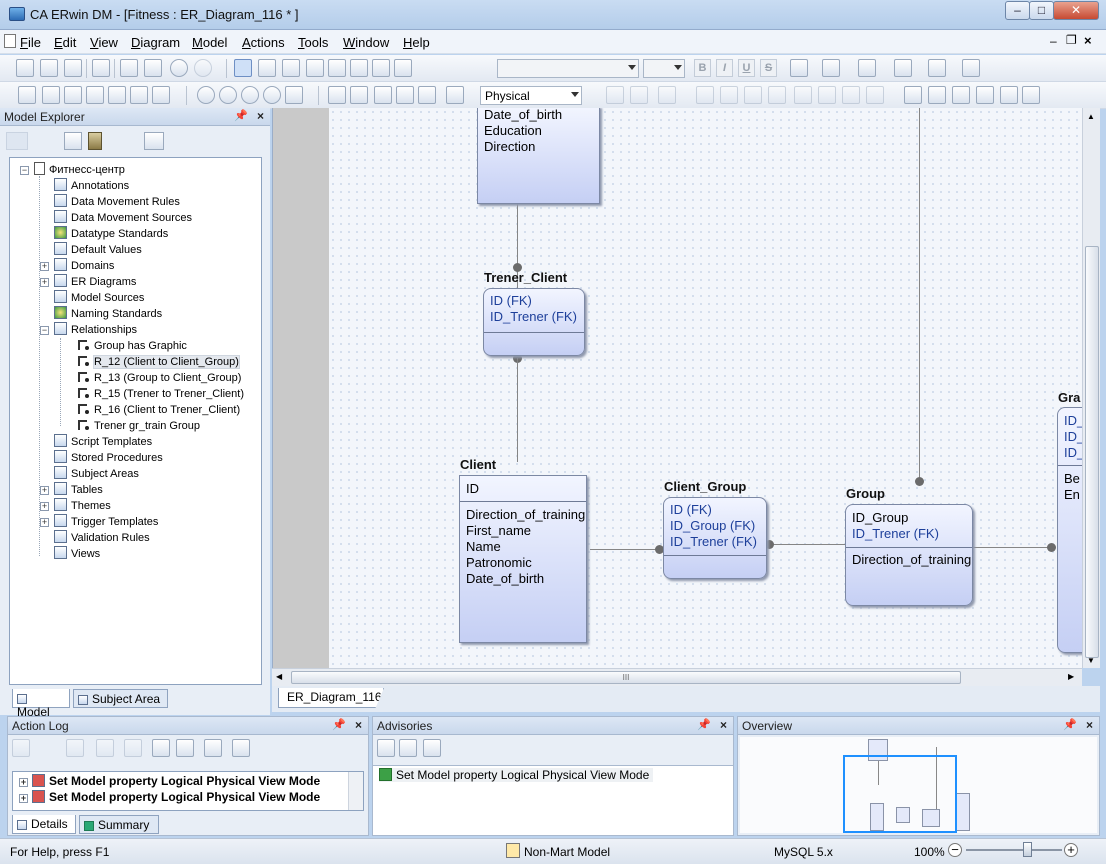 The height and width of the screenshot is (864, 1106). Describe the element at coordinates (139, 95) in the screenshot. I see `layout-6-icon` at that location.